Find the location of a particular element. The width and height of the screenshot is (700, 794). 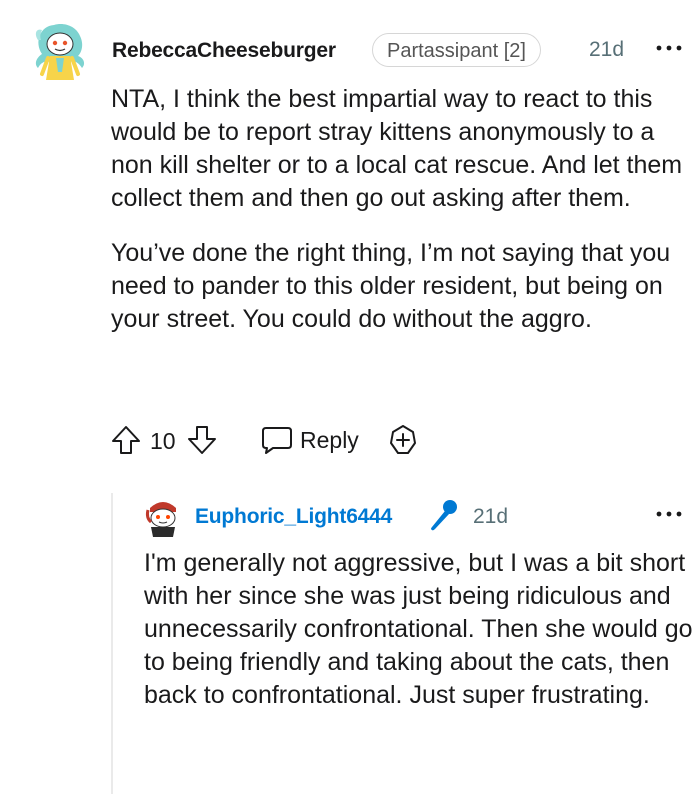

microphone-icon is located at coordinates (444, 515).